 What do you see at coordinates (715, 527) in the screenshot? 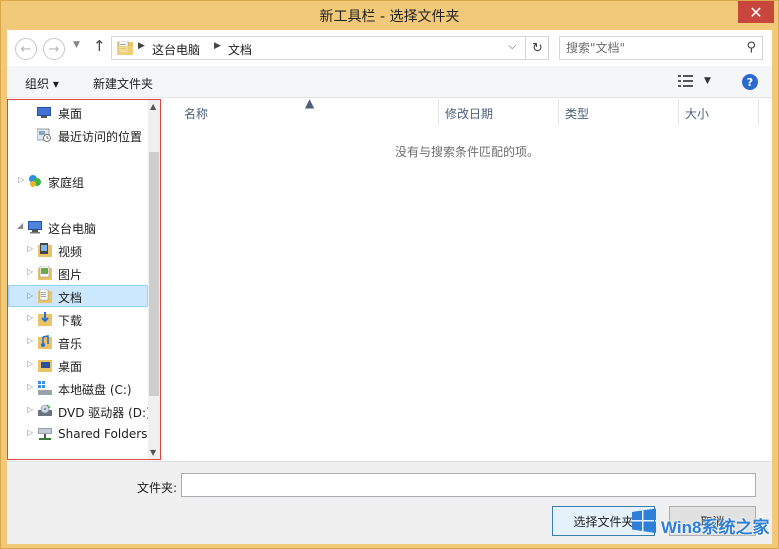
I see `watermark-text: Win8系统之家` at bounding box center [715, 527].